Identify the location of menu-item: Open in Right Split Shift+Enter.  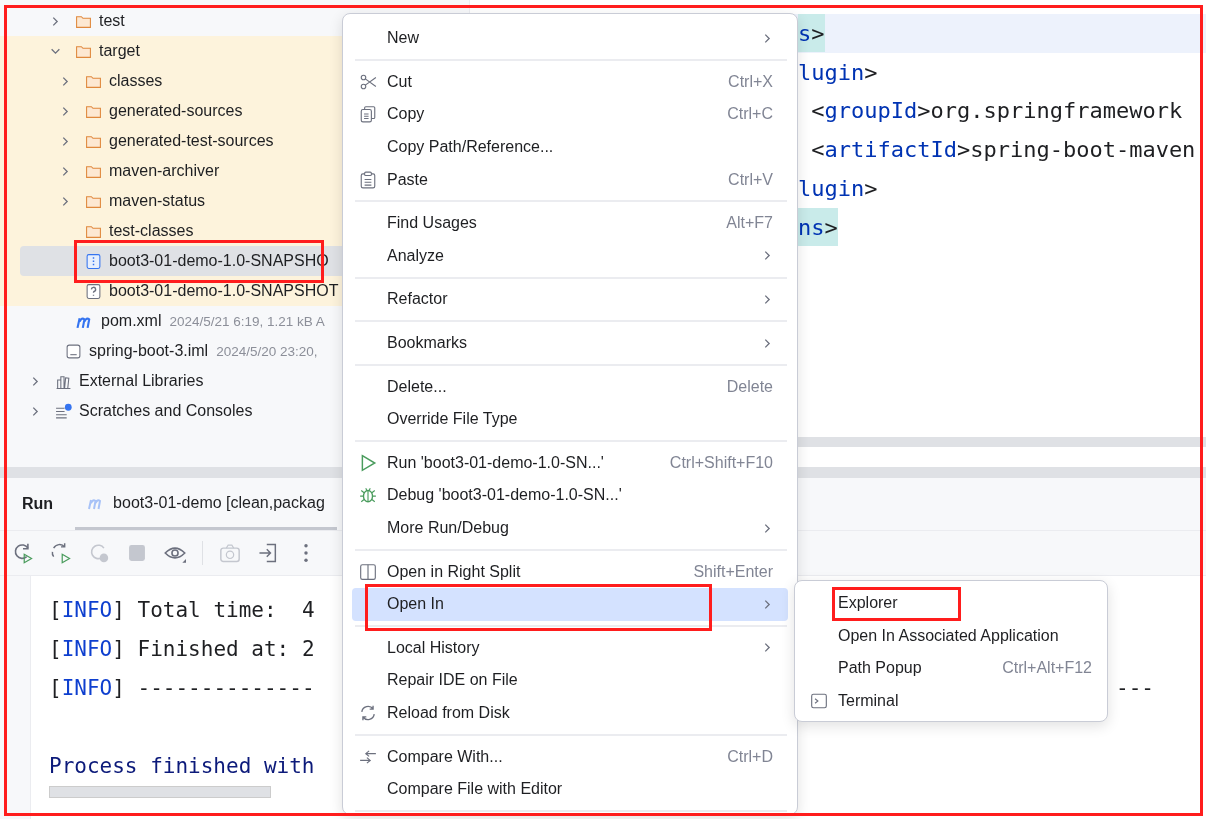
(565, 571).